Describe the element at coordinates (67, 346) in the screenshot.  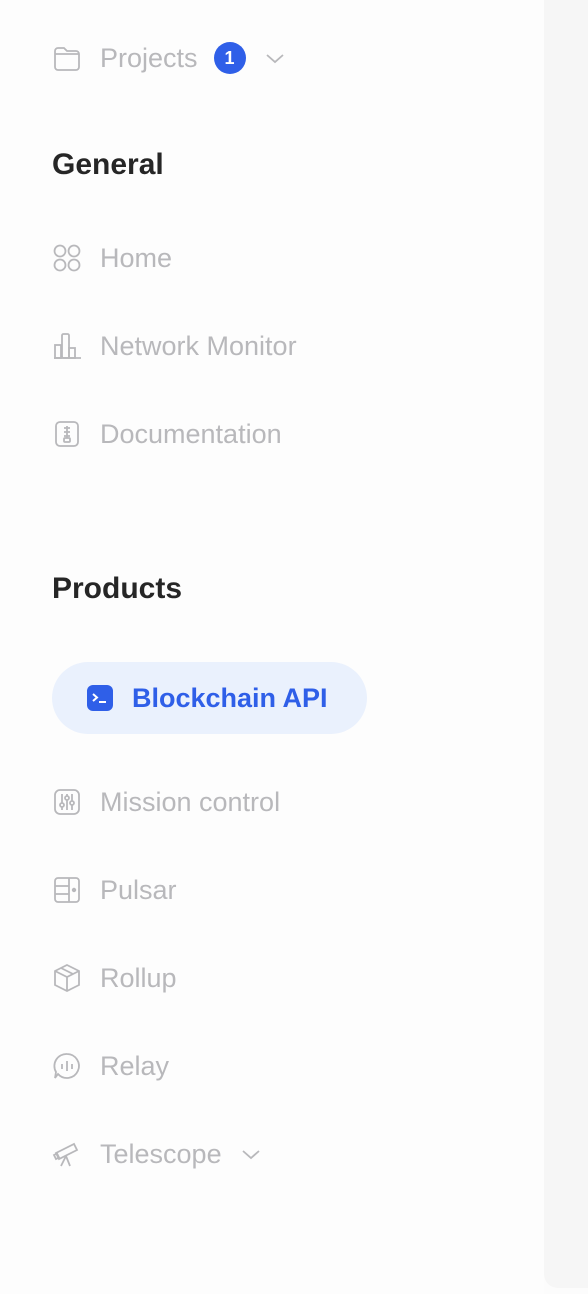
I see `bar-chart-icon` at that location.